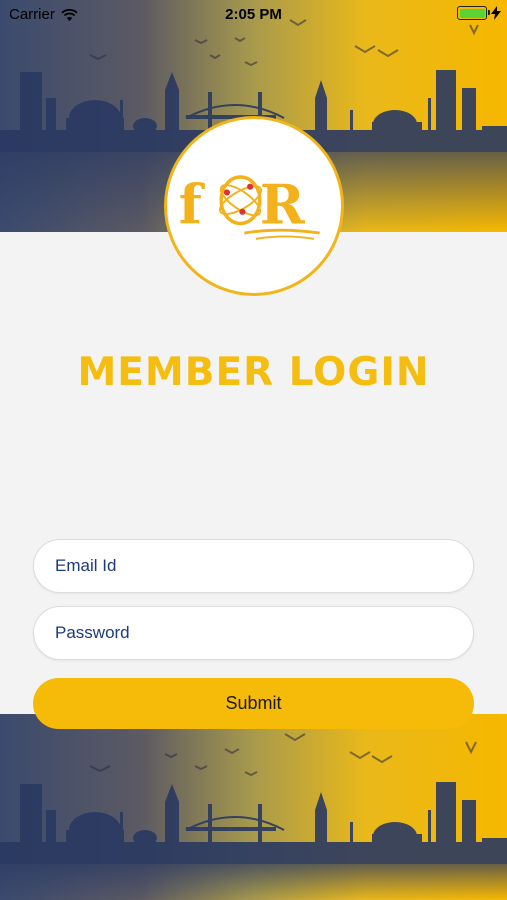  What do you see at coordinates (253, 703) in the screenshot?
I see `submit-button: Submit` at bounding box center [253, 703].